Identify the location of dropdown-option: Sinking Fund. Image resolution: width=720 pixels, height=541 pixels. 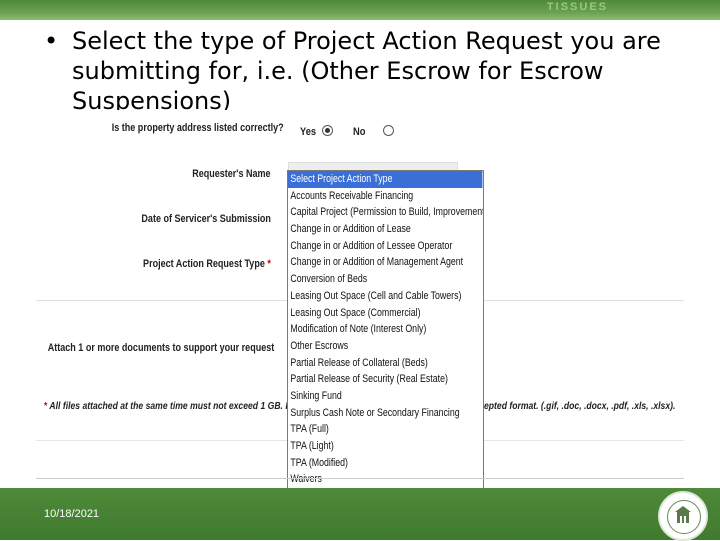
(385, 396).